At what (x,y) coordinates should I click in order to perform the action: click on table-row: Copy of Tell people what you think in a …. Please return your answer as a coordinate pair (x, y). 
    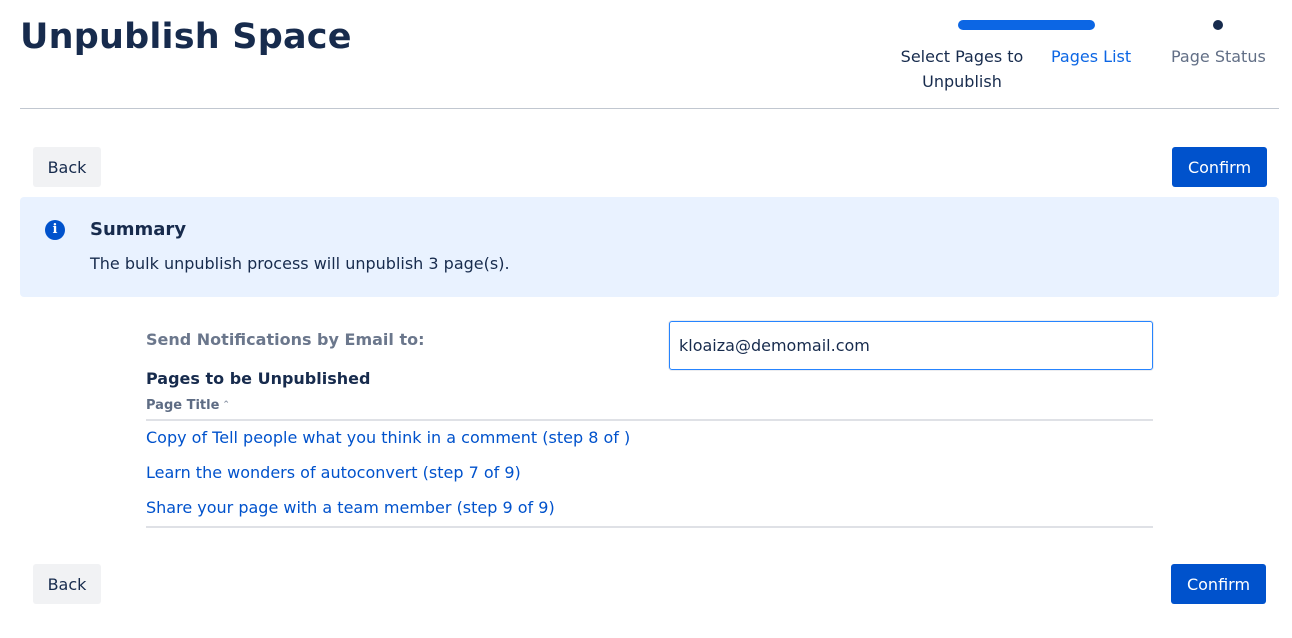
    Looking at the image, I should click on (649, 438).